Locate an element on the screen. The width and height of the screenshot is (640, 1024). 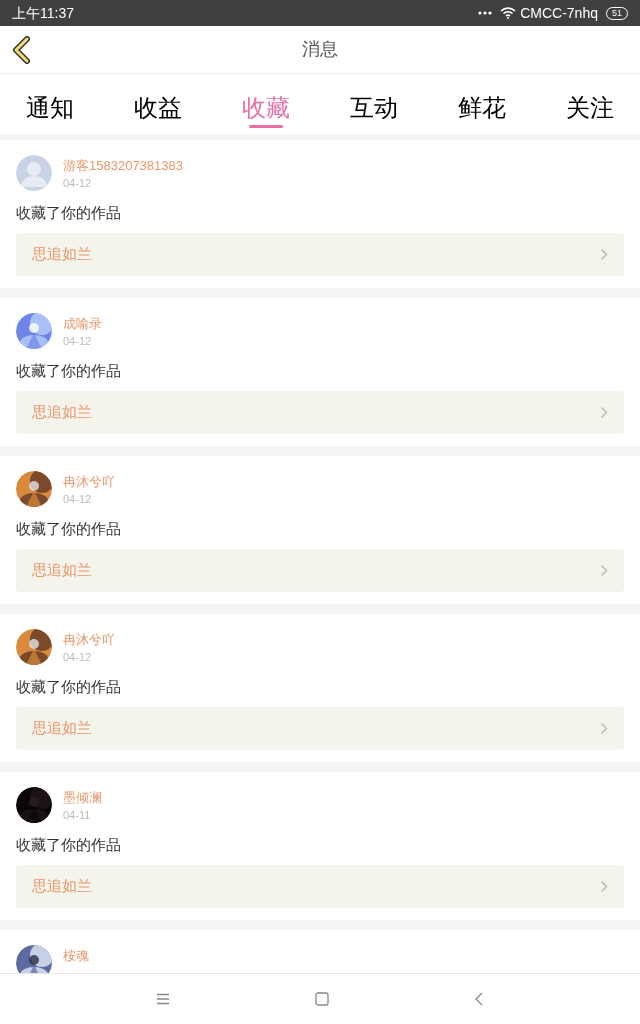
tab: 收藏 is located at coordinates (266, 102).